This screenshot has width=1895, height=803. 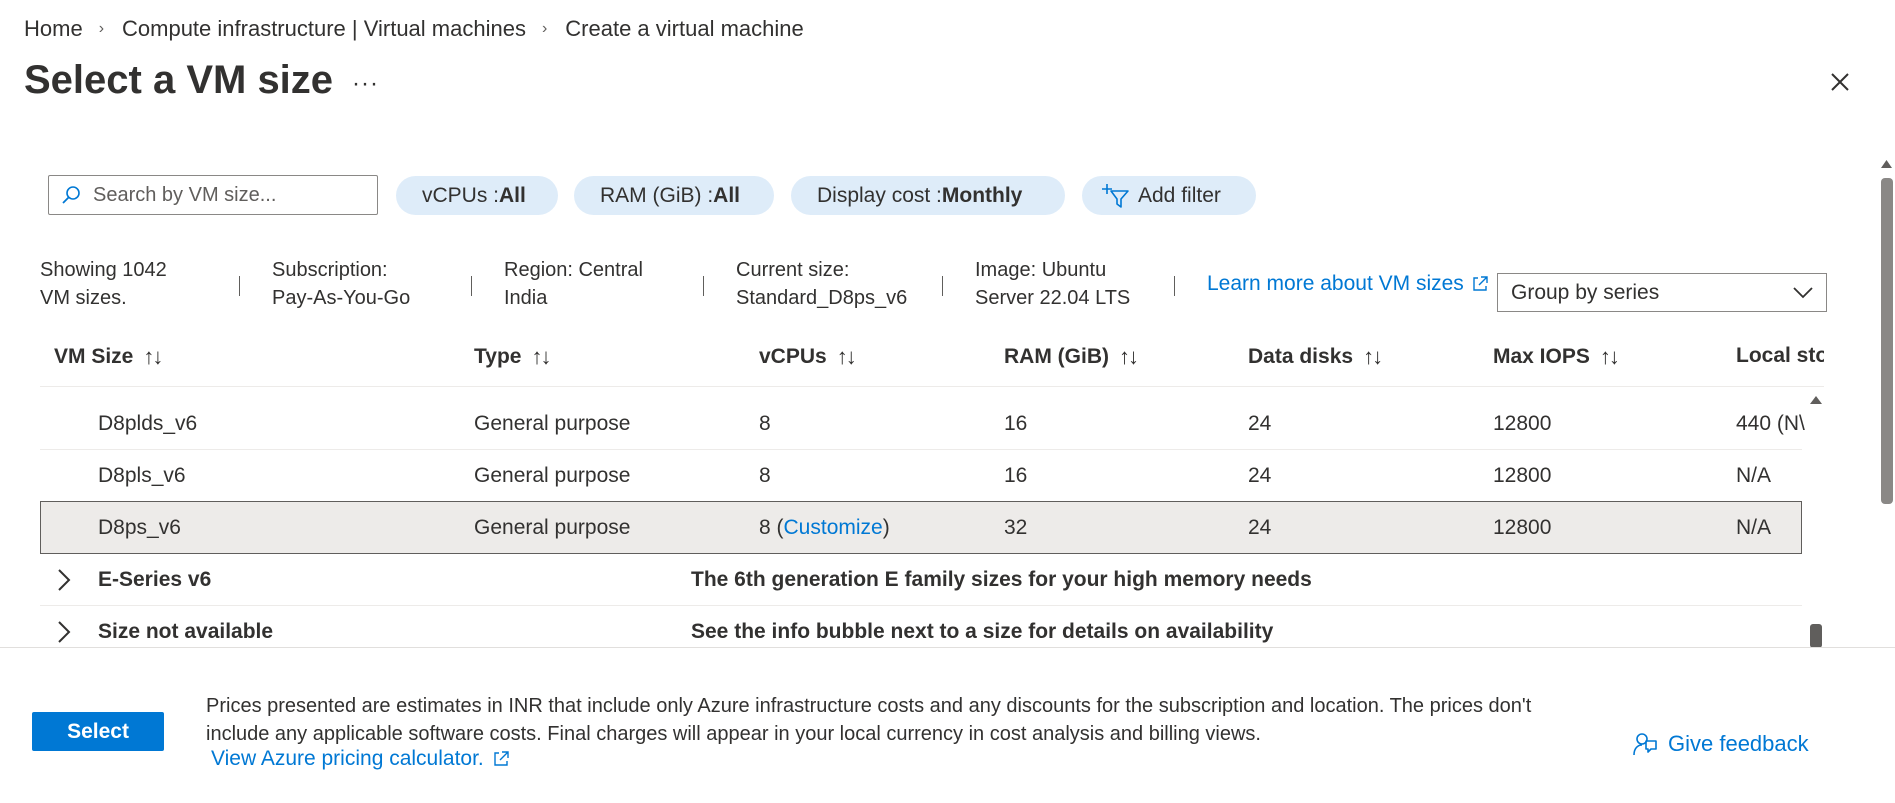 I want to click on grid-scrollbar, so click(x=1816, y=520).